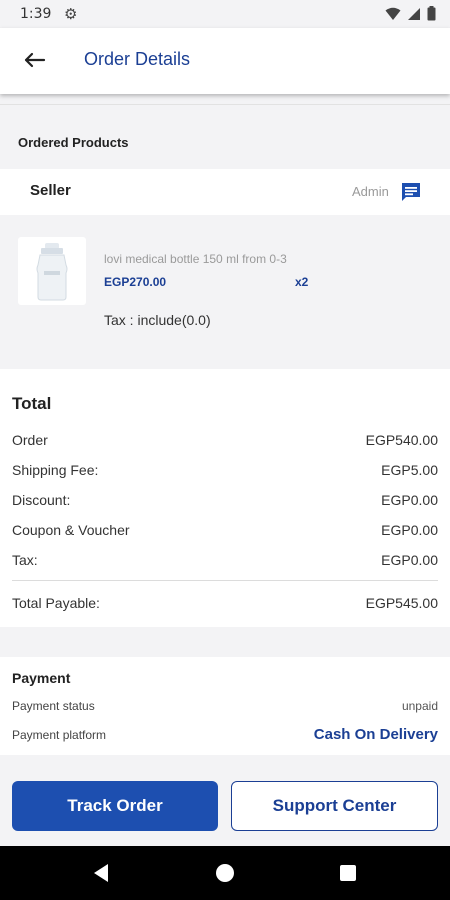 The width and height of the screenshot is (450, 900). I want to click on system-nav-bar, so click(225, 873).